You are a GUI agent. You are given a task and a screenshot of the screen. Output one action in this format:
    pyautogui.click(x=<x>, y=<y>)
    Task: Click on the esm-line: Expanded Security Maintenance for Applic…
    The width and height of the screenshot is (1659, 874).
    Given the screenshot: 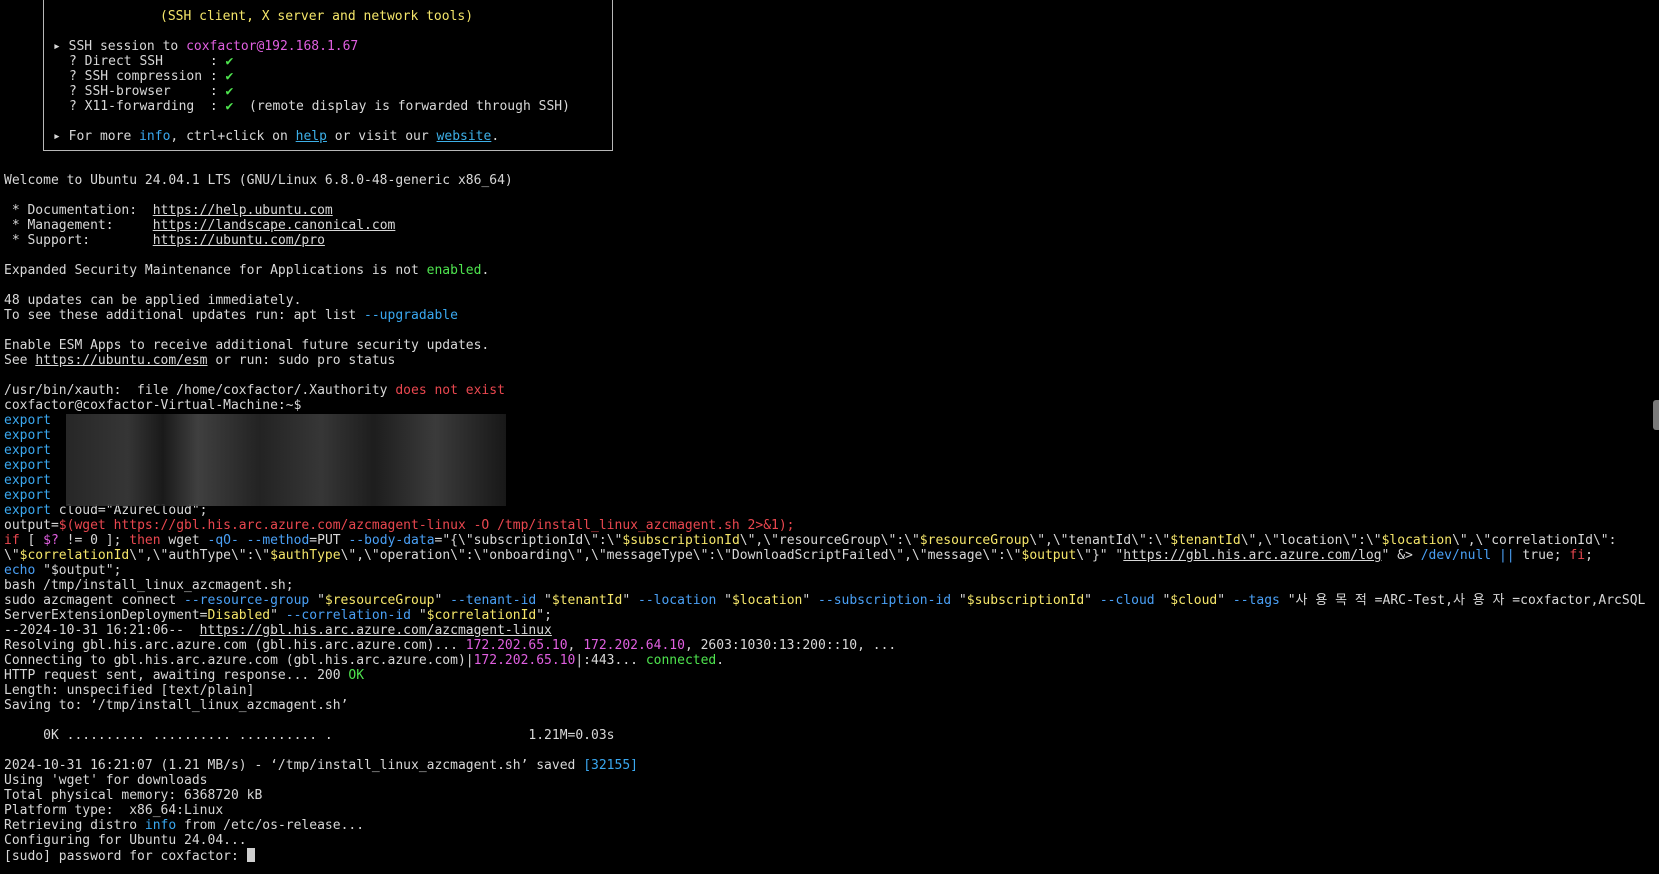 What is the action you would take?
    pyautogui.click(x=247, y=270)
    